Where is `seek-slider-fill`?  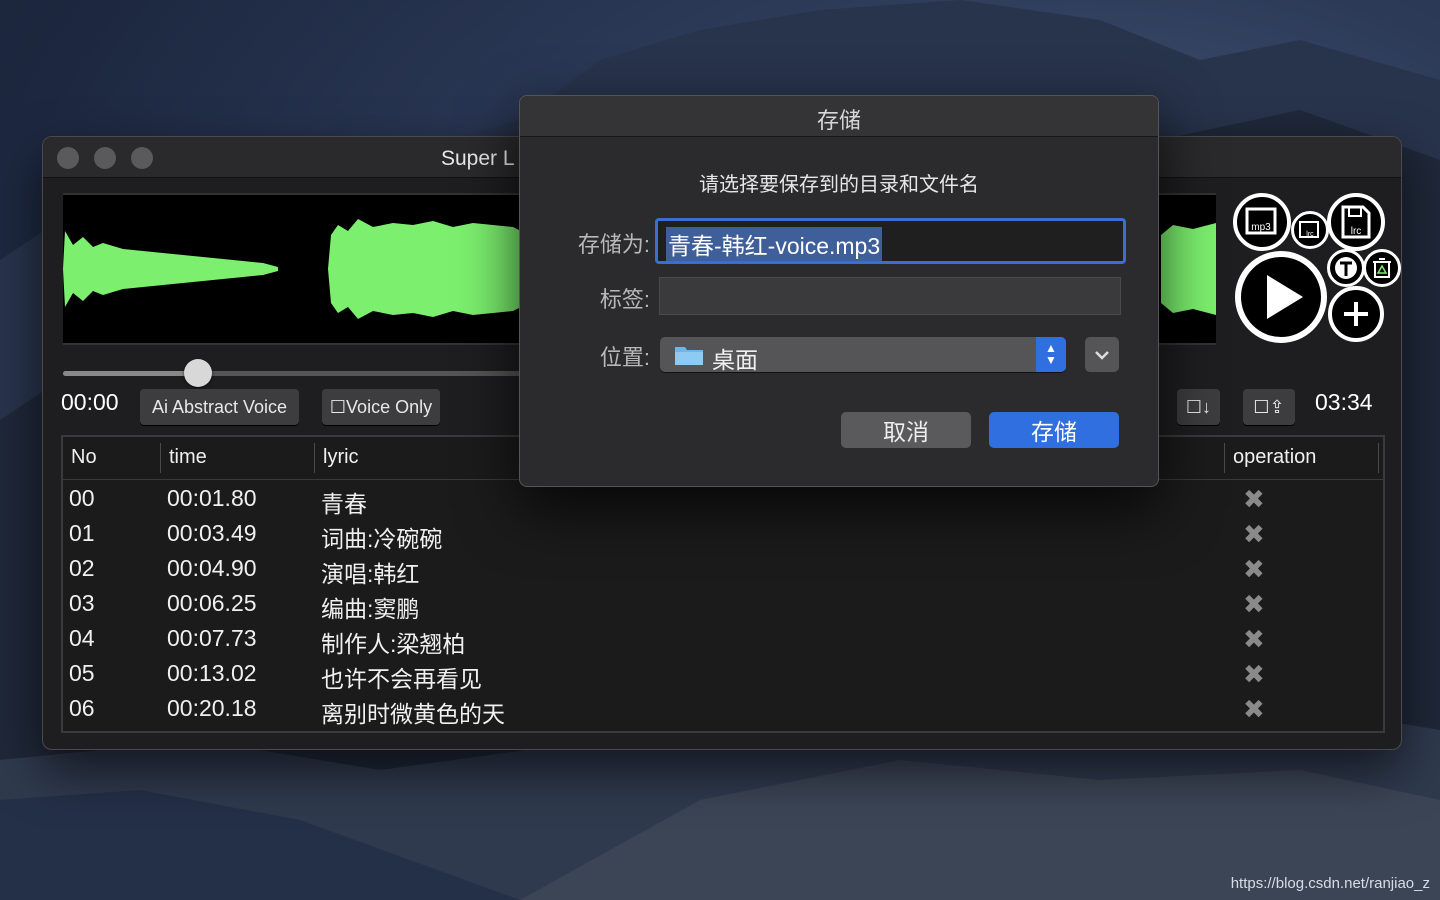
seek-slider-fill is located at coordinates (130, 373).